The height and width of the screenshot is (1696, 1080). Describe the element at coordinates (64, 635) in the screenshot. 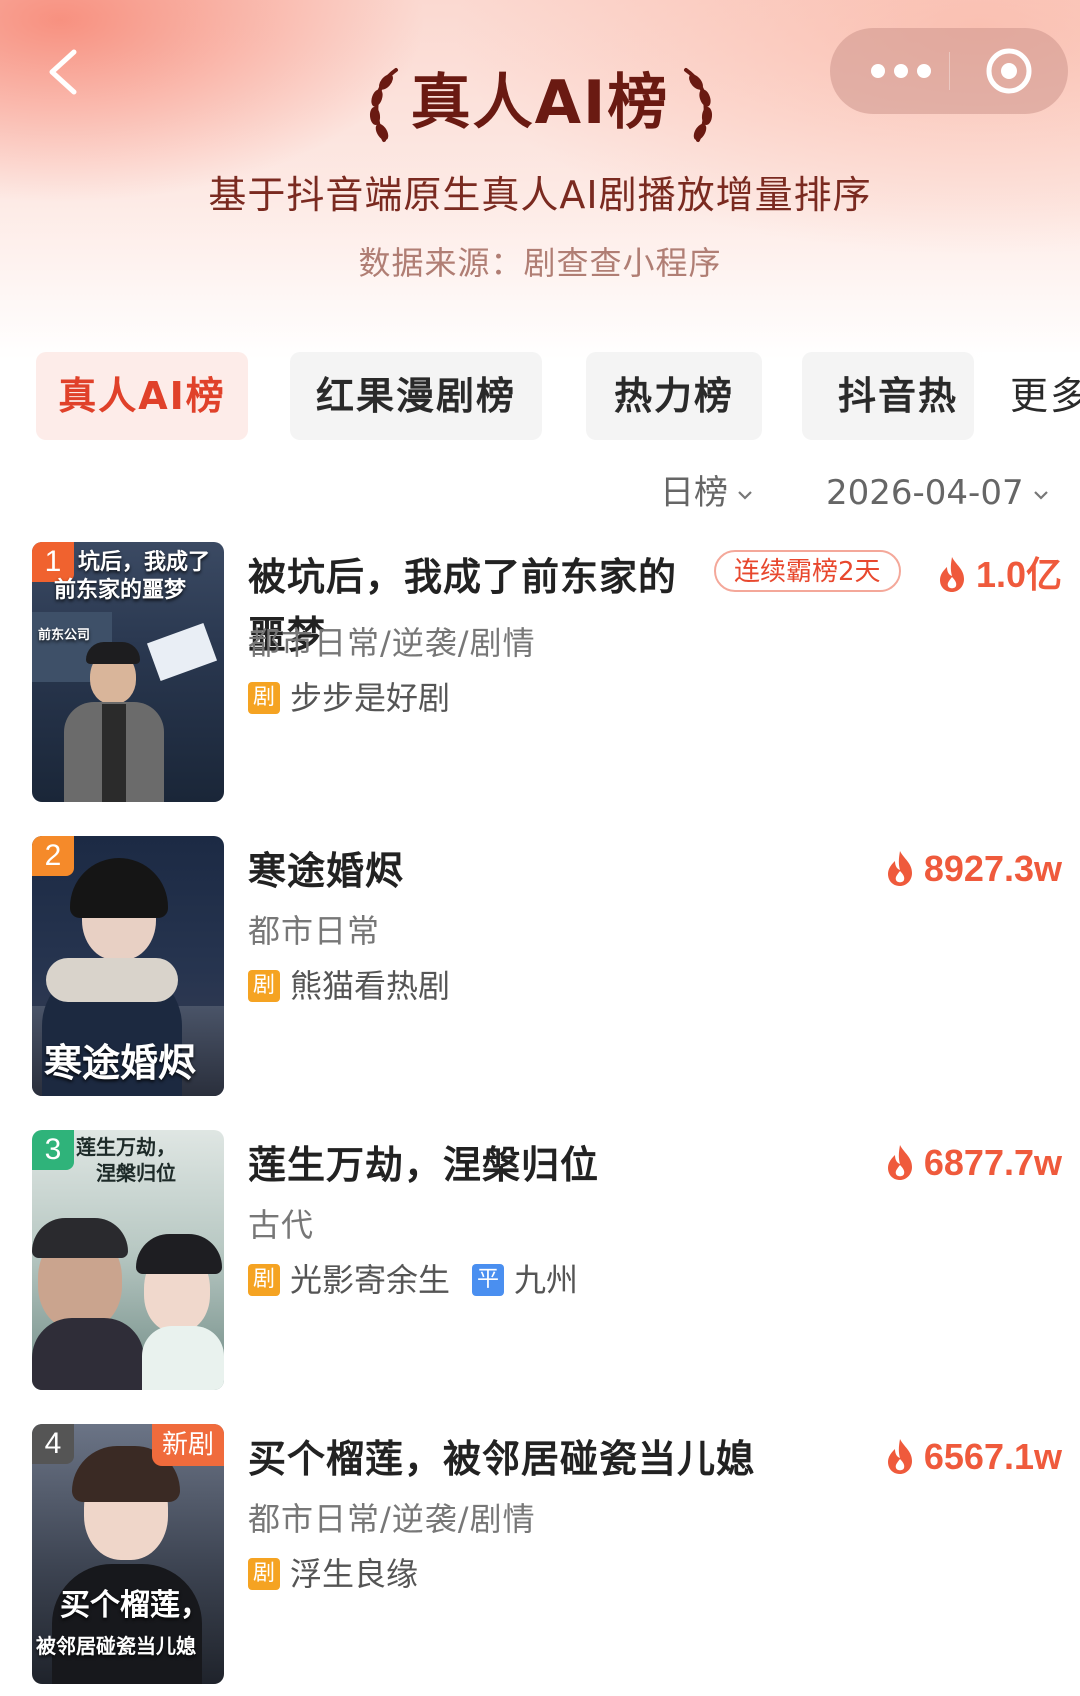

I see `poster-sign-text: 前东公司` at that location.